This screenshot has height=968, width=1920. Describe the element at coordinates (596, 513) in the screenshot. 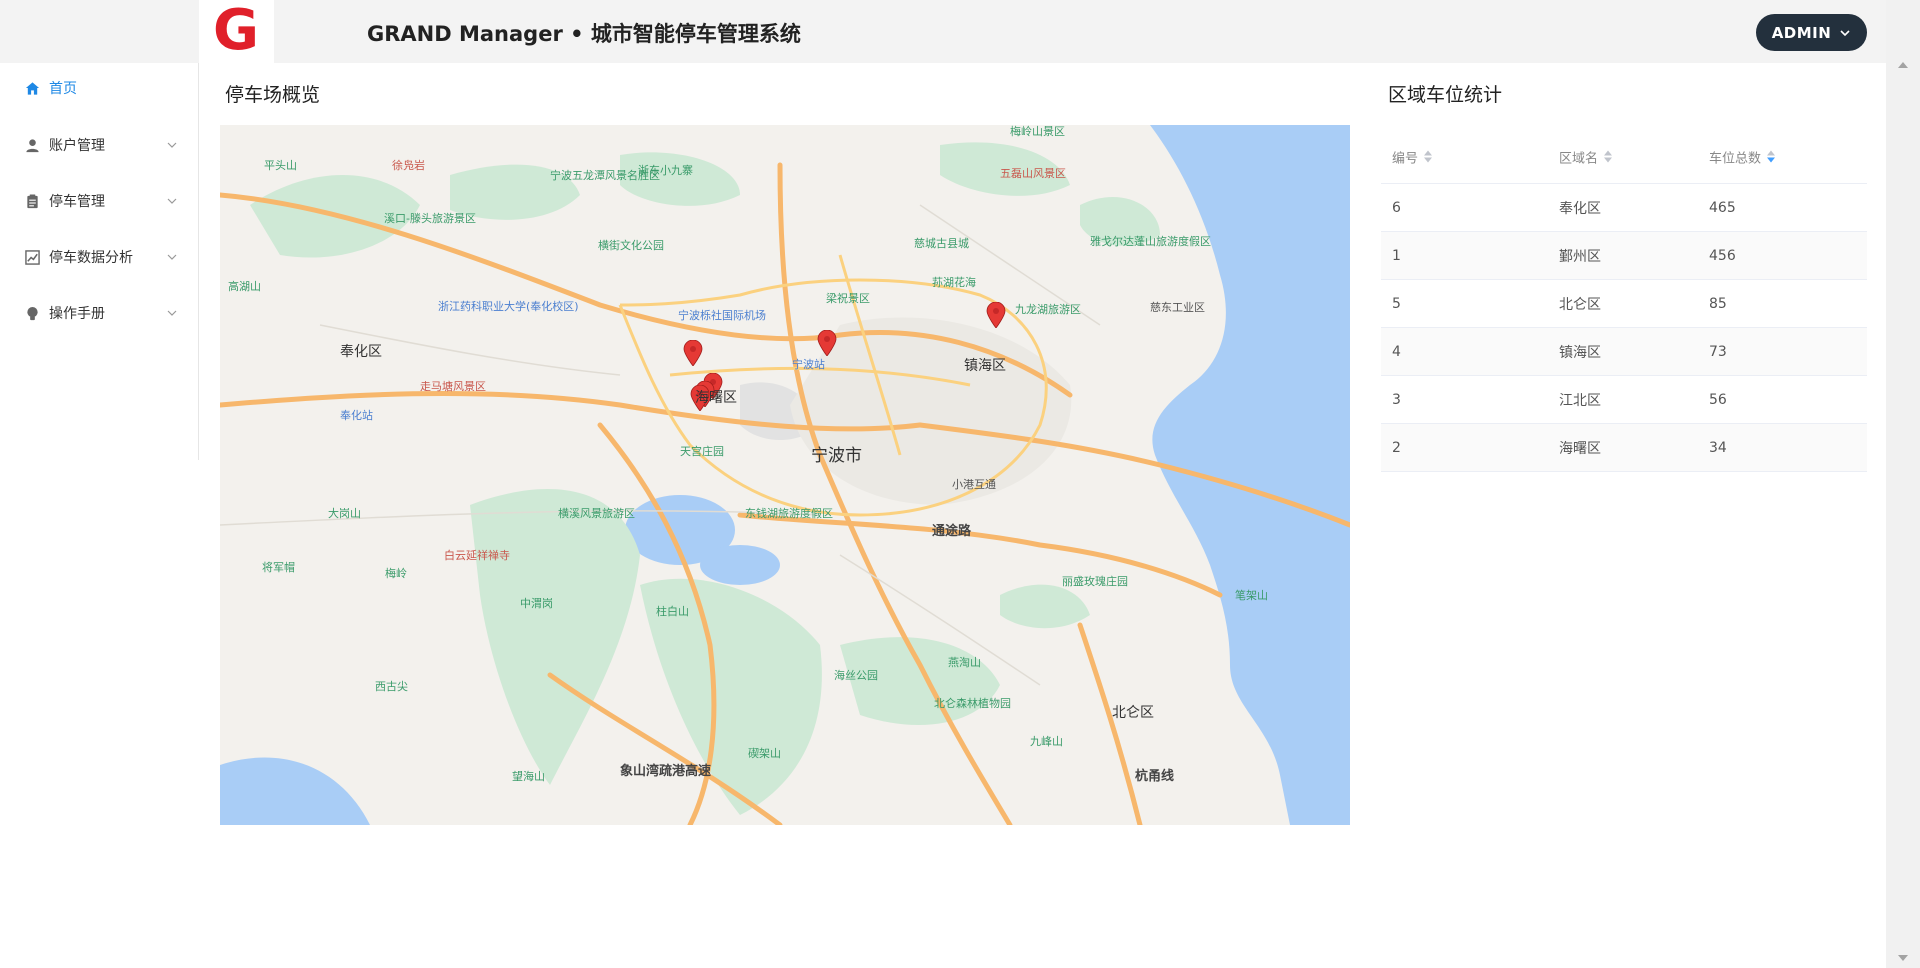

I see `map-label: 横溪风景旅游区` at that location.